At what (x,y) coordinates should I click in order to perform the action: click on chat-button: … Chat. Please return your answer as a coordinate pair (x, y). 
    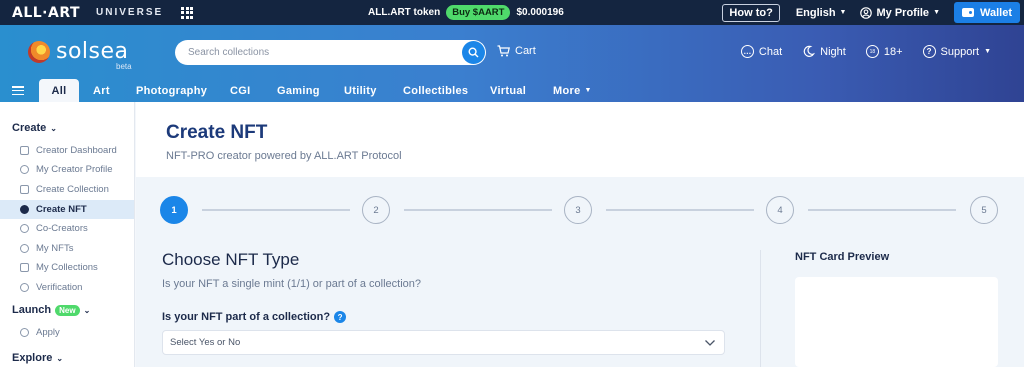
    Looking at the image, I should click on (761, 51).